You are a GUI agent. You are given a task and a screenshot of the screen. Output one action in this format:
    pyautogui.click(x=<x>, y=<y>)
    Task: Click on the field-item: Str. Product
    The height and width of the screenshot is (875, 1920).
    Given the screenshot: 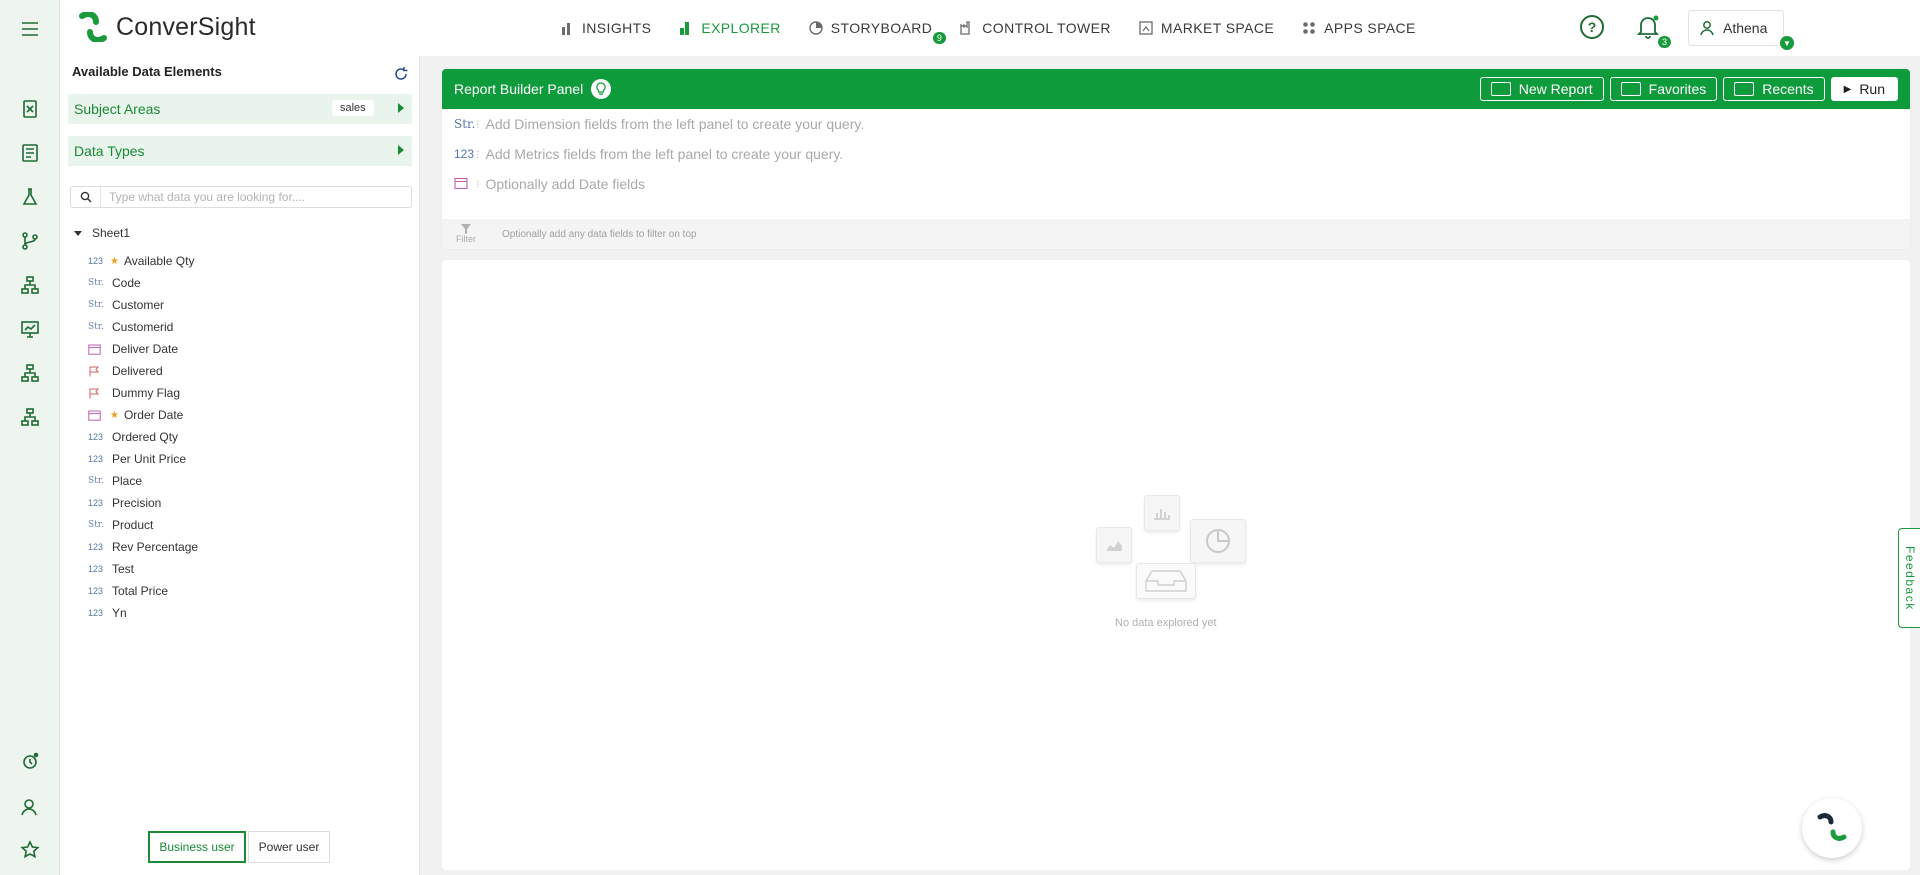 What is the action you would take?
    pyautogui.click(x=143, y=525)
    